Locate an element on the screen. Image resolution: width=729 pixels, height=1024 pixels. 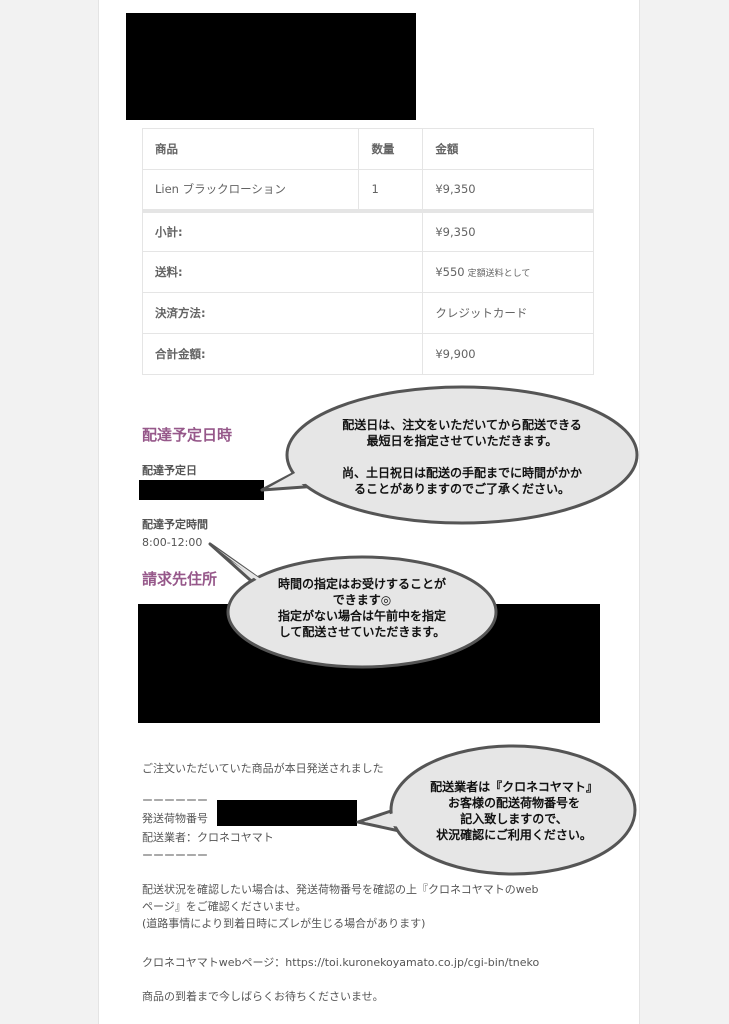
callout-3-line: お客様の配送荷物番号を is located at coordinates (513, 803).